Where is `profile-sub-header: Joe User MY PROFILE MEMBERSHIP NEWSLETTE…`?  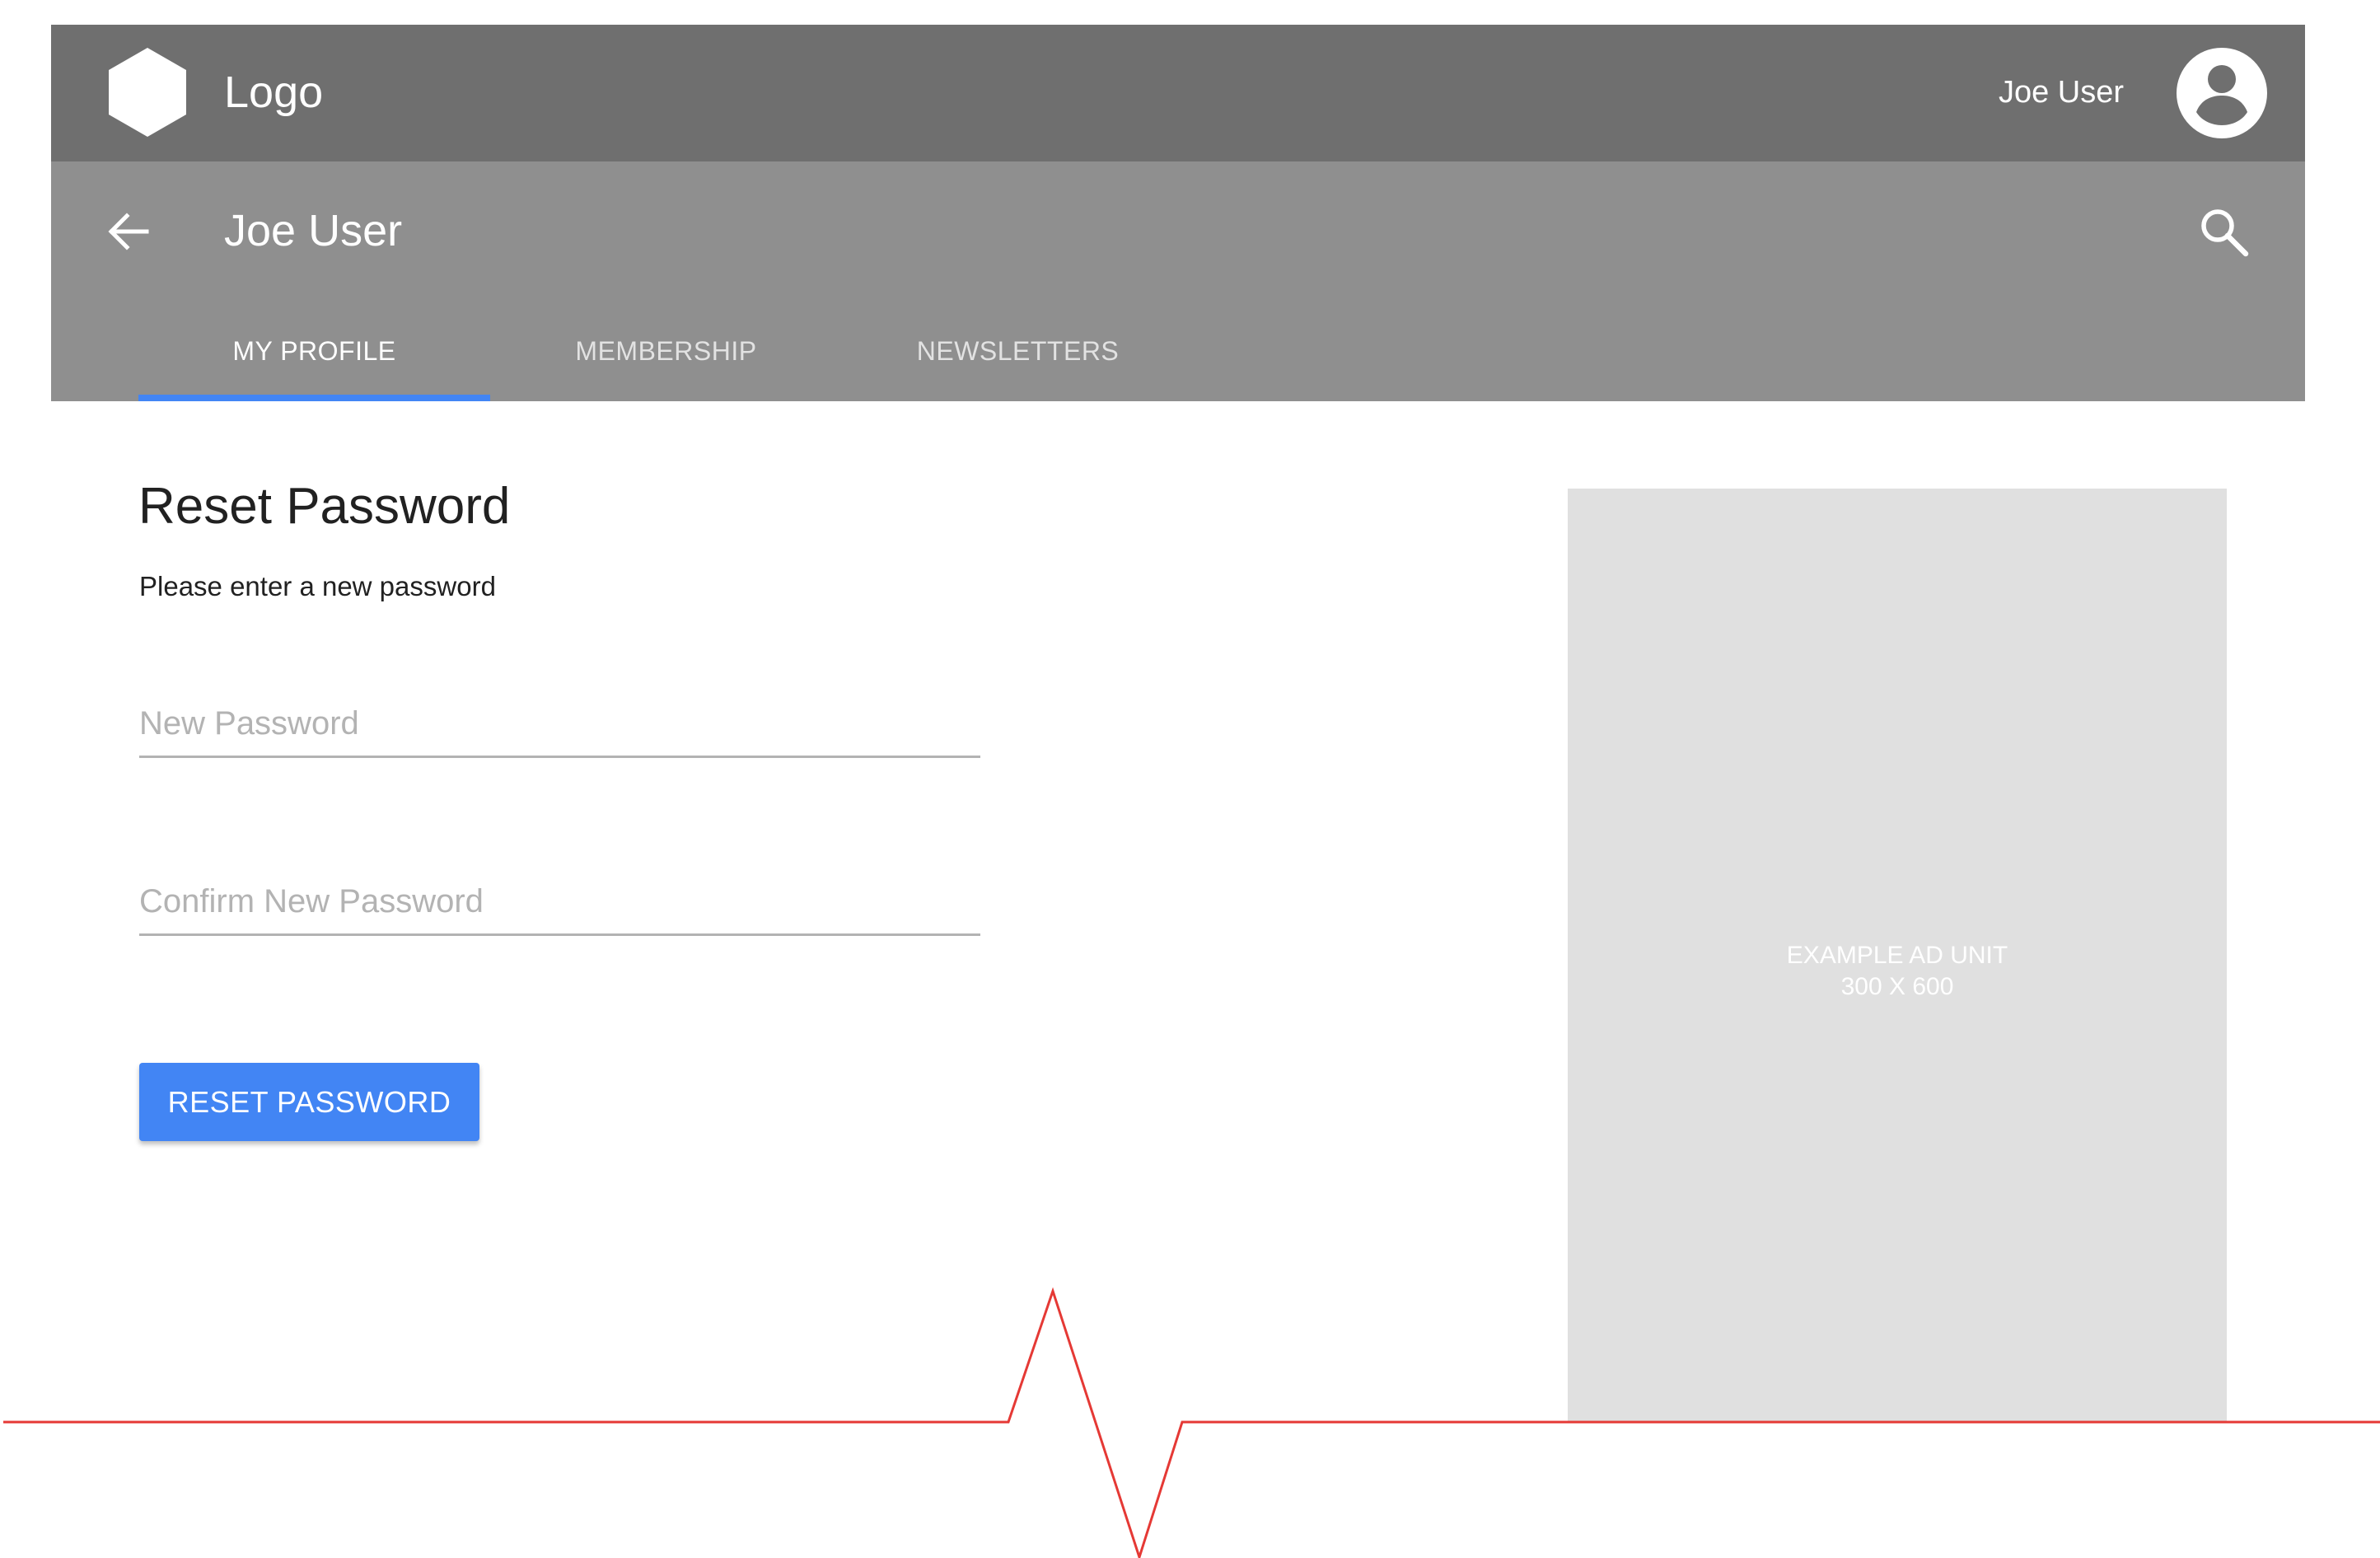
profile-sub-header: Joe User MY PROFILE MEMBERSHIP NEWSLETTE… is located at coordinates (1178, 281).